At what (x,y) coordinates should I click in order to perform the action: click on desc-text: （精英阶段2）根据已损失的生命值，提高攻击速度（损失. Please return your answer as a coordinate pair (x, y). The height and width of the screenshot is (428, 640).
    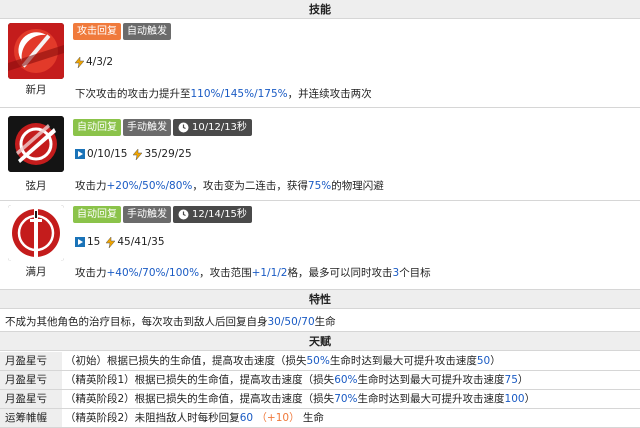
    Looking at the image, I should click on (200, 399).